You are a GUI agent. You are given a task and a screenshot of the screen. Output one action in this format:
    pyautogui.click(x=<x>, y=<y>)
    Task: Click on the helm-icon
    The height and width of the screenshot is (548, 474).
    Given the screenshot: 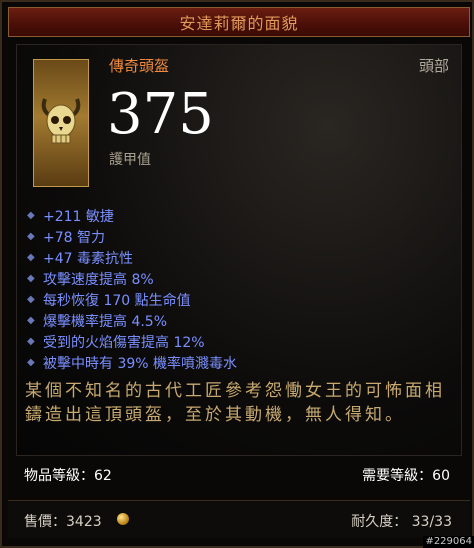 What is the action you would take?
    pyautogui.click(x=61, y=123)
    